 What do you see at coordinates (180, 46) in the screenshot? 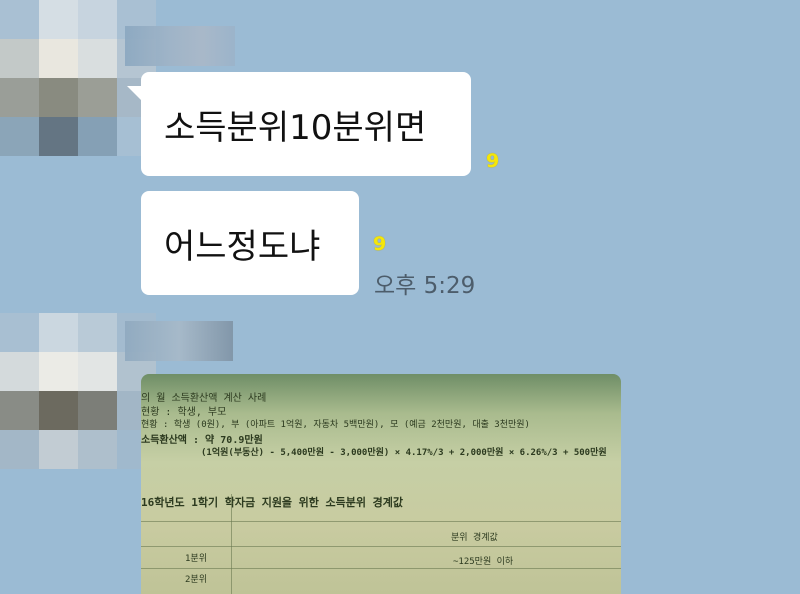
I see `sender-name` at bounding box center [180, 46].